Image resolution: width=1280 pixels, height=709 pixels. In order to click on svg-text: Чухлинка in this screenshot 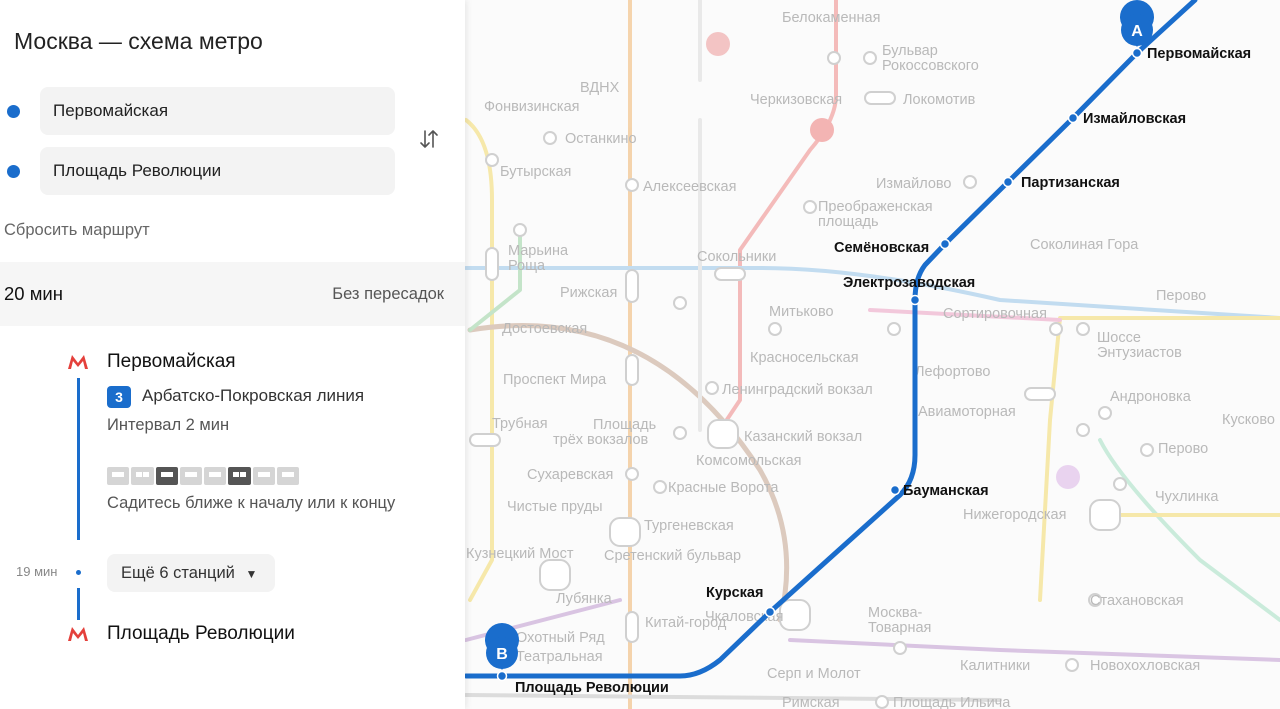, I will do `click(1187, 497)`.